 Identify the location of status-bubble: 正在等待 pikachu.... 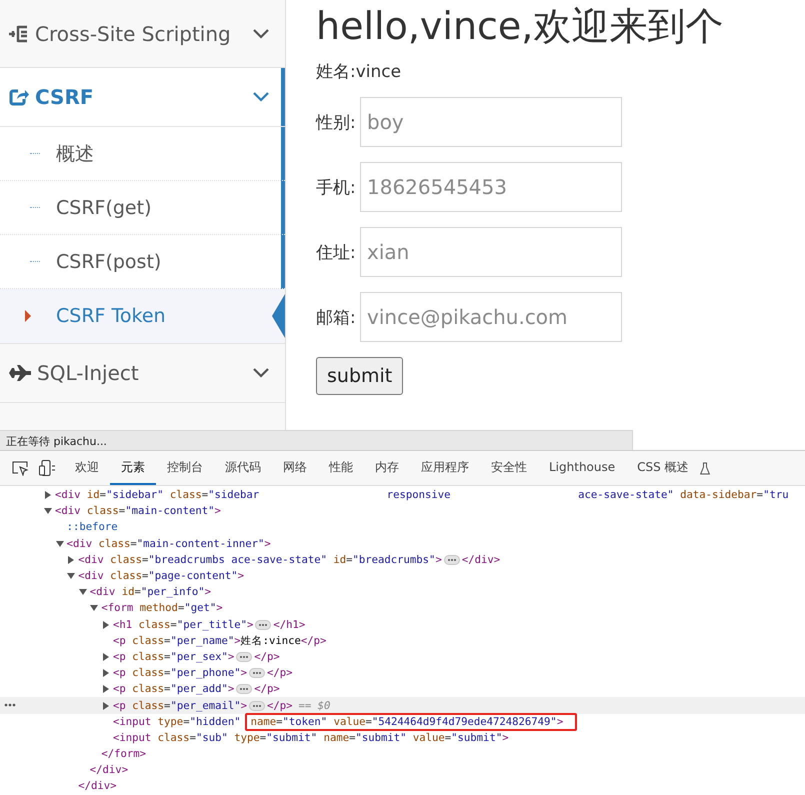
(316, 440).